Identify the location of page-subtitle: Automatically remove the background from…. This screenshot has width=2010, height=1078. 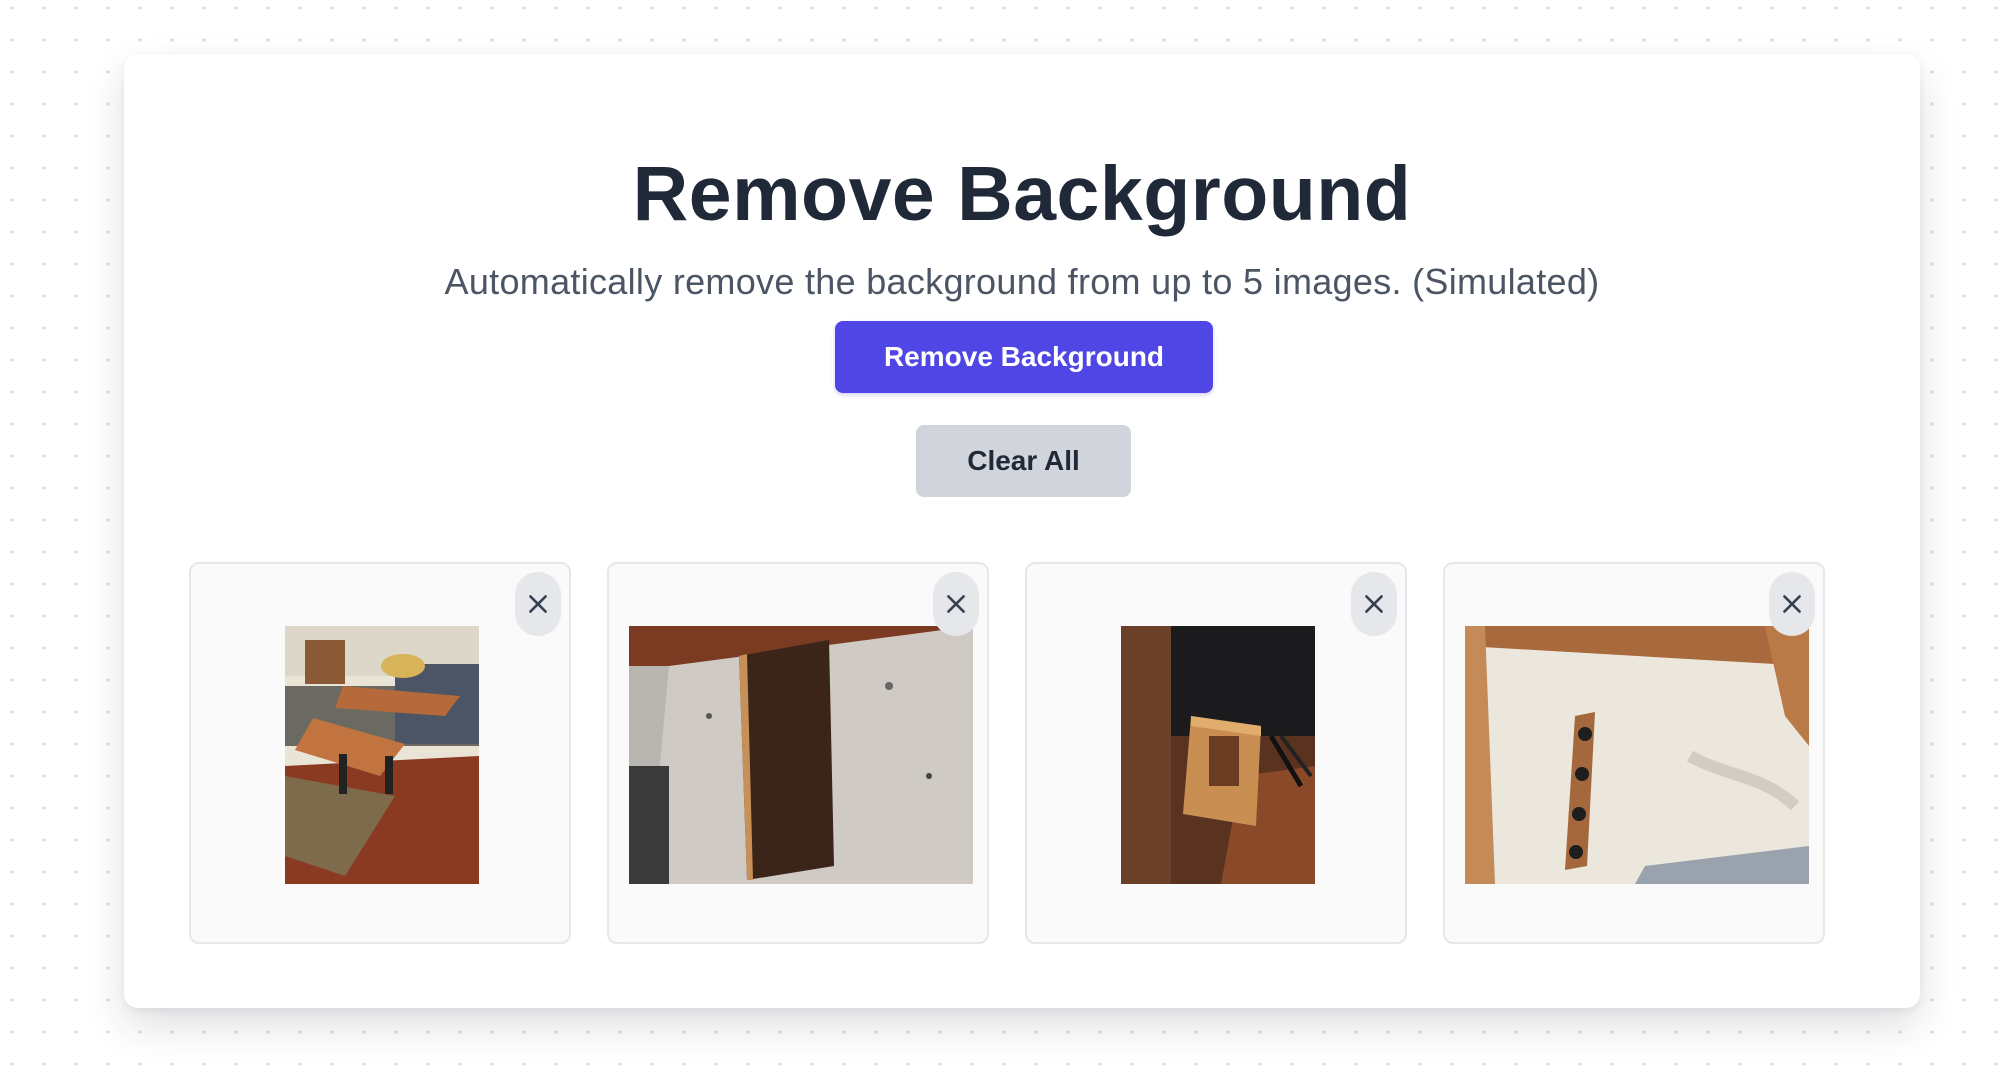
(1022, 281).